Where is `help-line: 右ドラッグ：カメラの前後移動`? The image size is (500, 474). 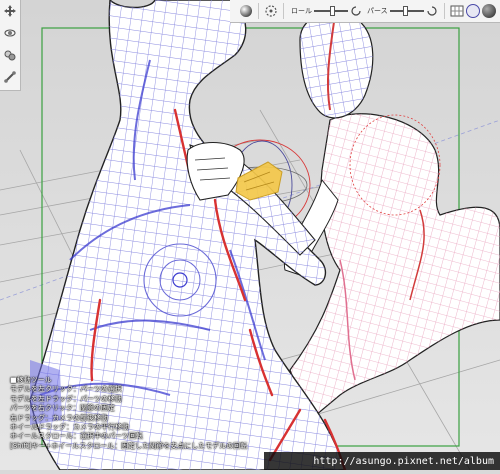
help-line: 右ドラッグ：カメラの前後移動 is located at coordinates (59, 417).